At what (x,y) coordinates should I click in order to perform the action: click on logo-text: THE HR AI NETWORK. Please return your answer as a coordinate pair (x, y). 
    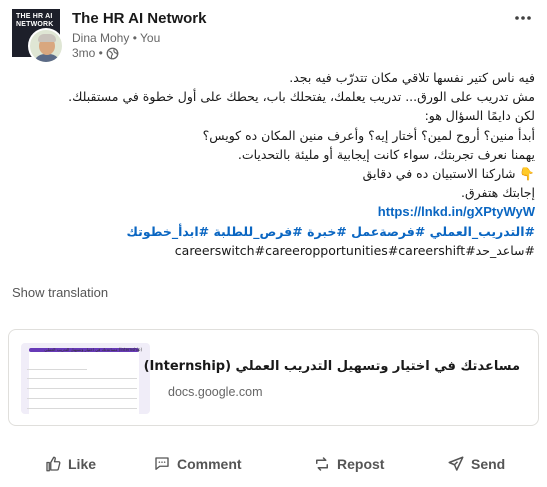
    Looking at the image, I should click on (35, 20).